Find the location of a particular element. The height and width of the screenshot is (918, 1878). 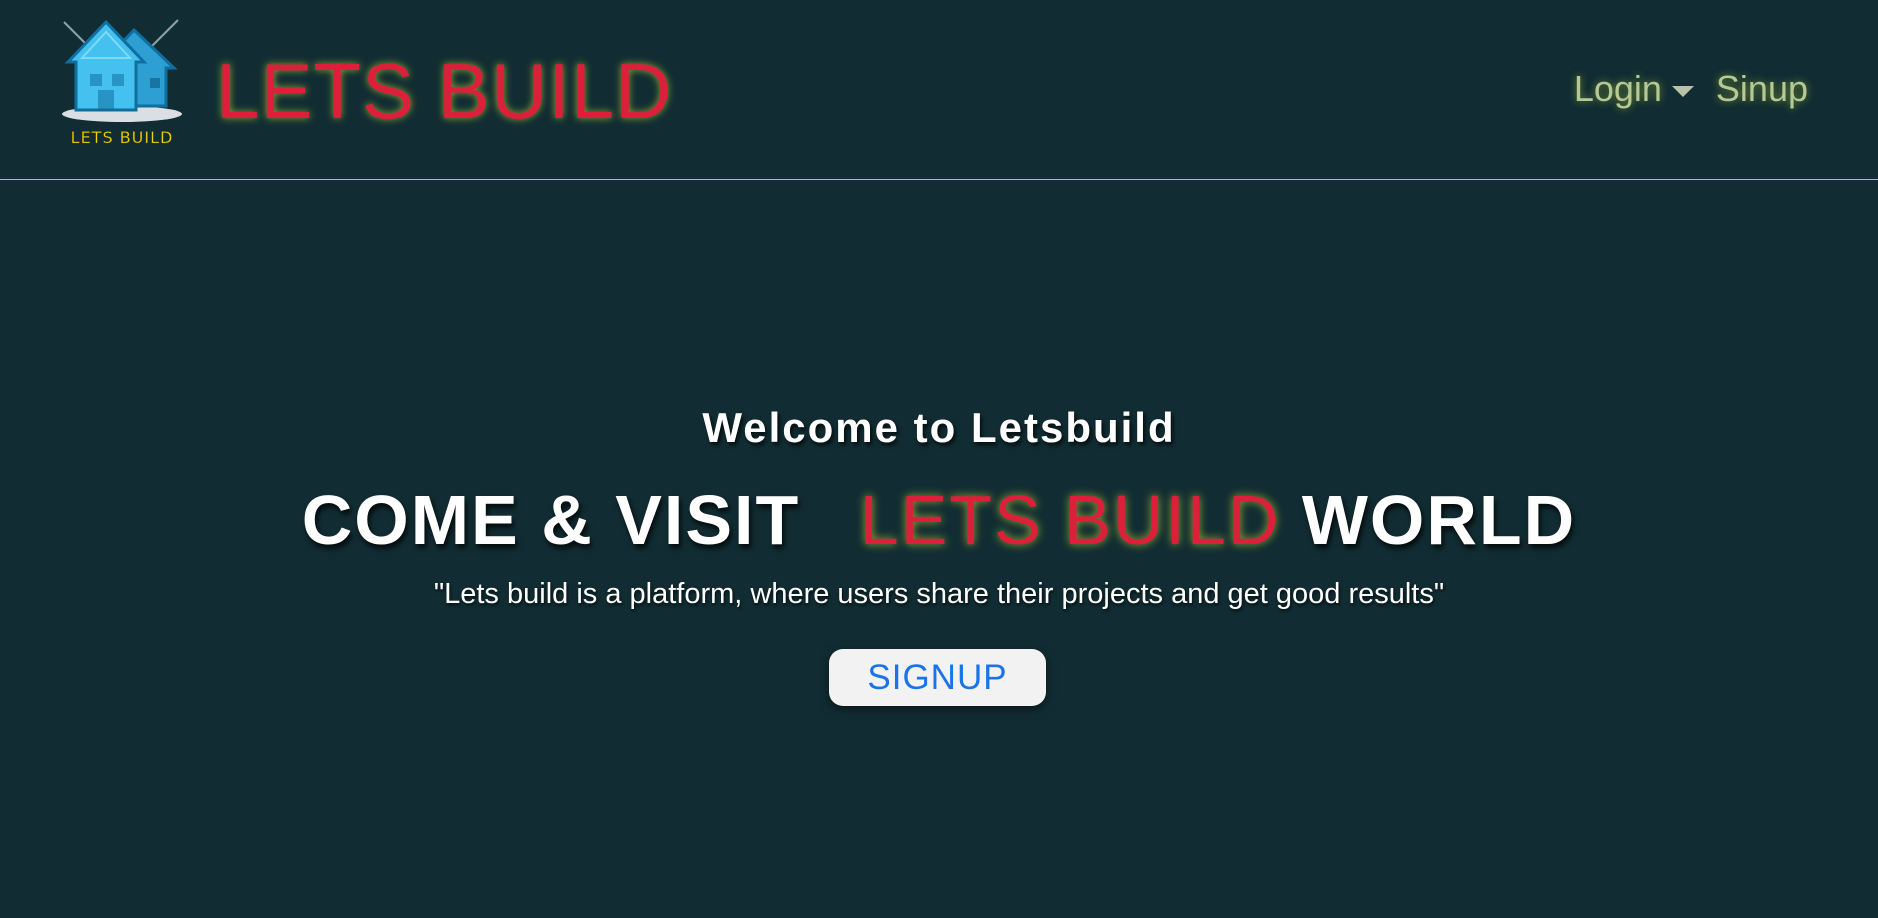

house-logo-icon: LETS BUILD is located at coordinates (122, 83).